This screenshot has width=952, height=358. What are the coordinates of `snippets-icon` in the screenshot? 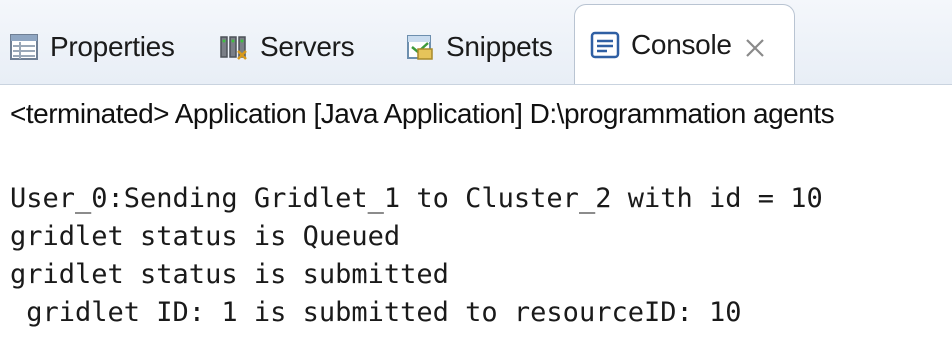 It's located at (420, 47).